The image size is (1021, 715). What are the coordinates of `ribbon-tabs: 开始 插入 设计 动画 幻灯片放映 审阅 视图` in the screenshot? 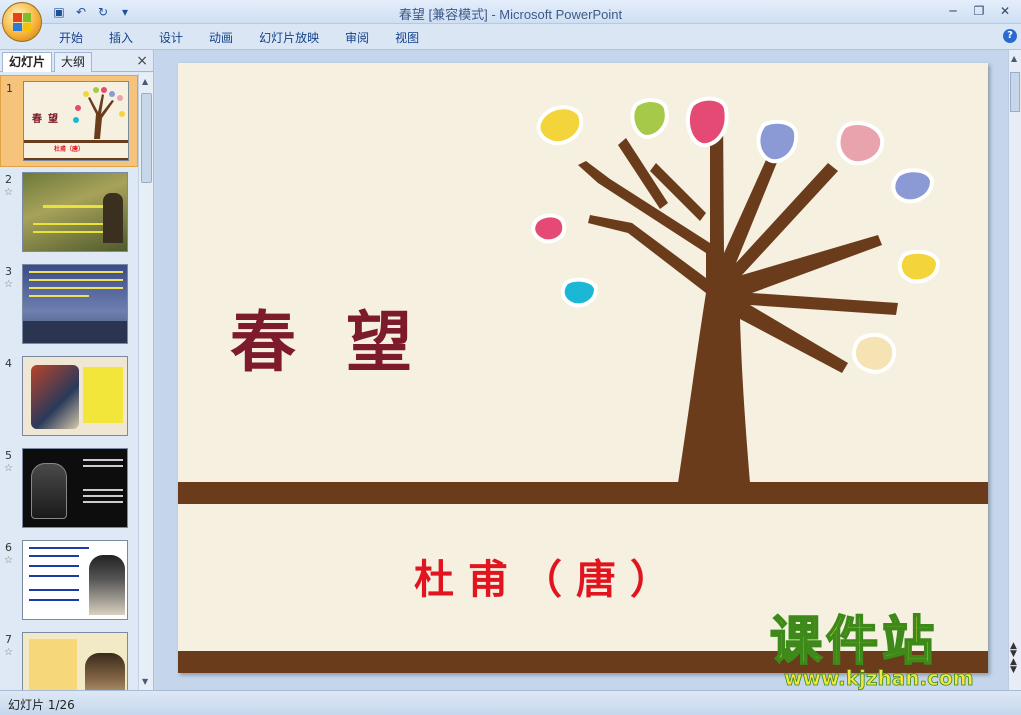 It's located at (239, 38).